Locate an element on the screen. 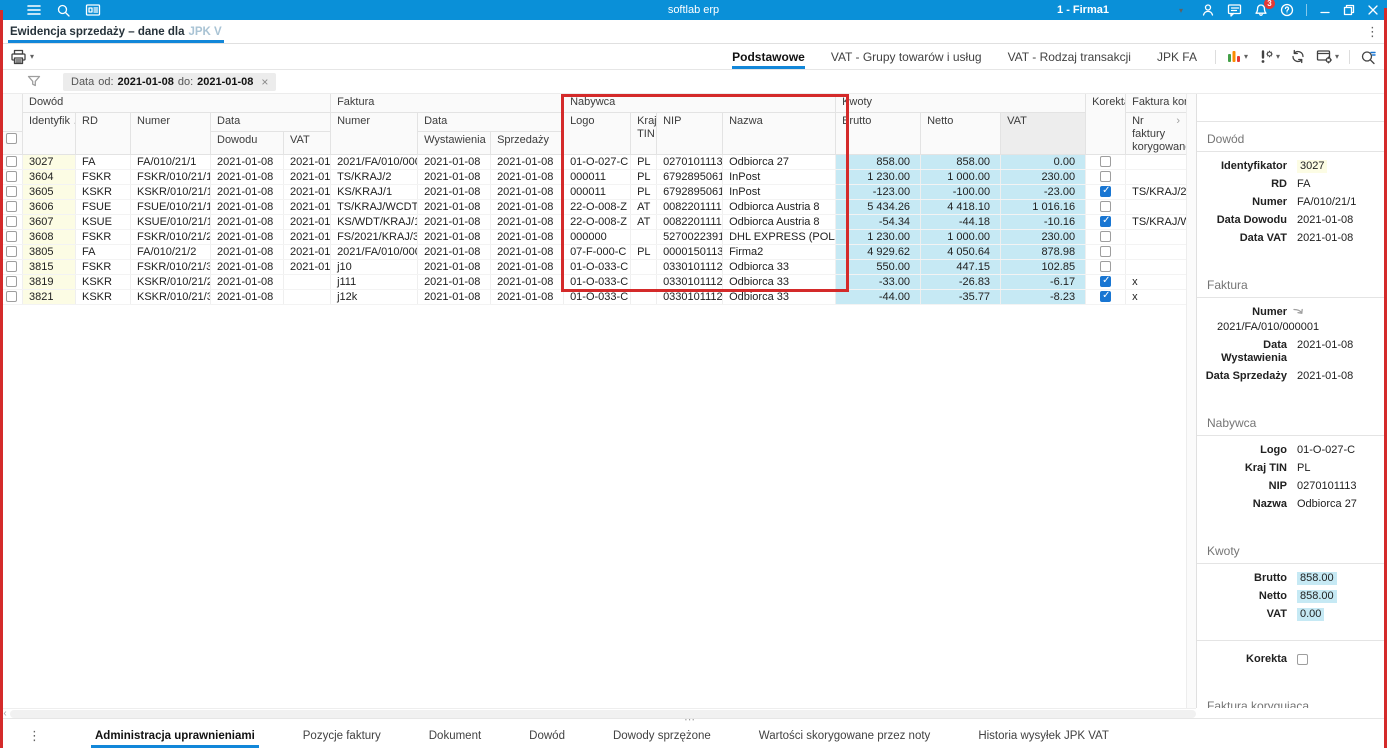 The height and width of the screenshot is (748, 1387). bottom-tab: Wartości skorygowane przez noty is located at coordinates (845, 736).